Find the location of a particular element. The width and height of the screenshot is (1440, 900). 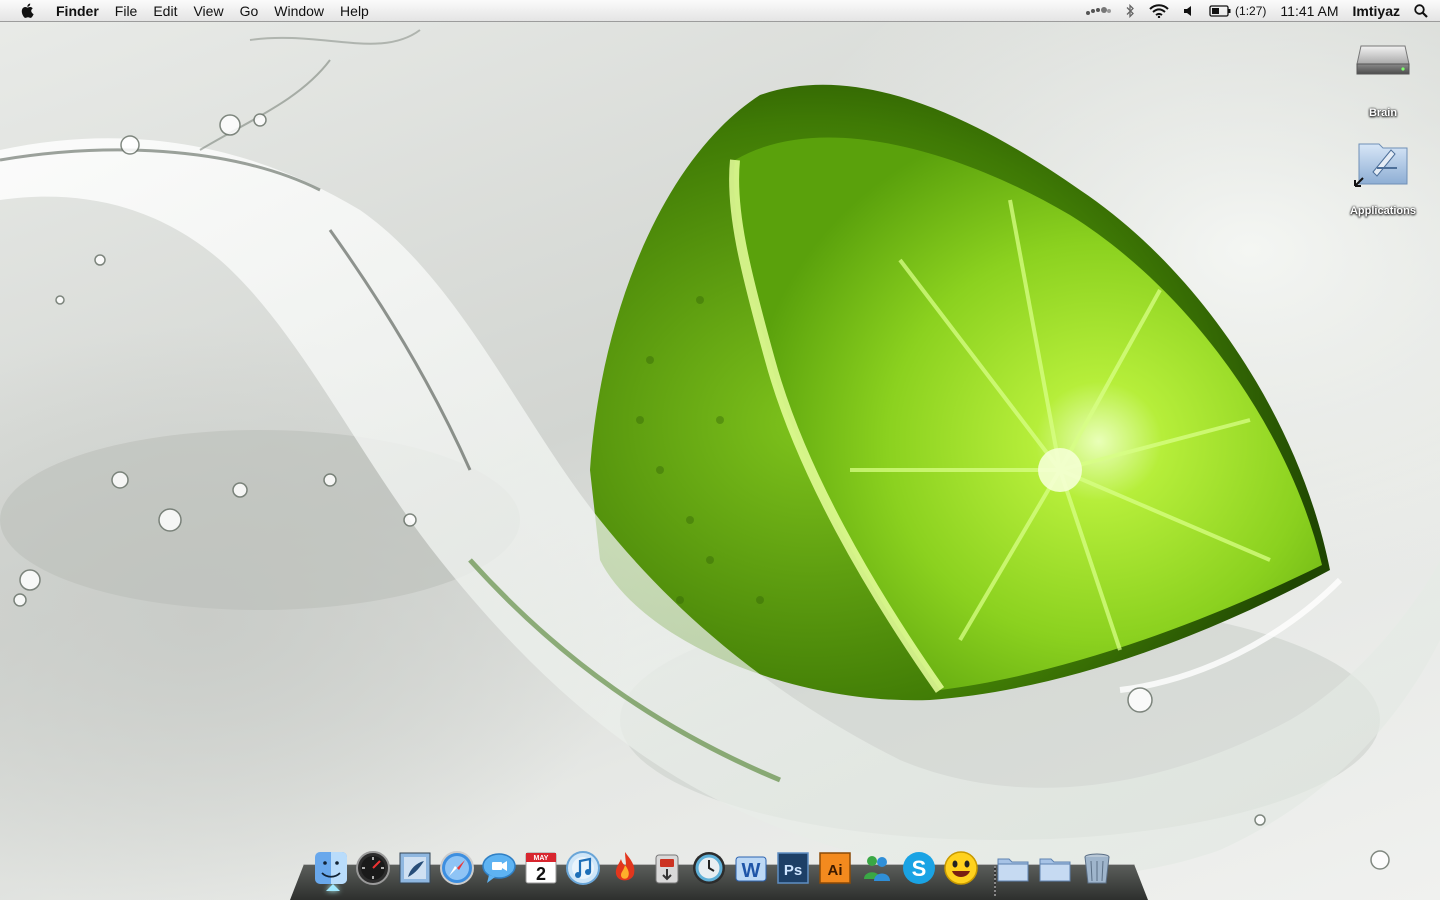

dock-item-skype: S is located at coordinates (919, 868).